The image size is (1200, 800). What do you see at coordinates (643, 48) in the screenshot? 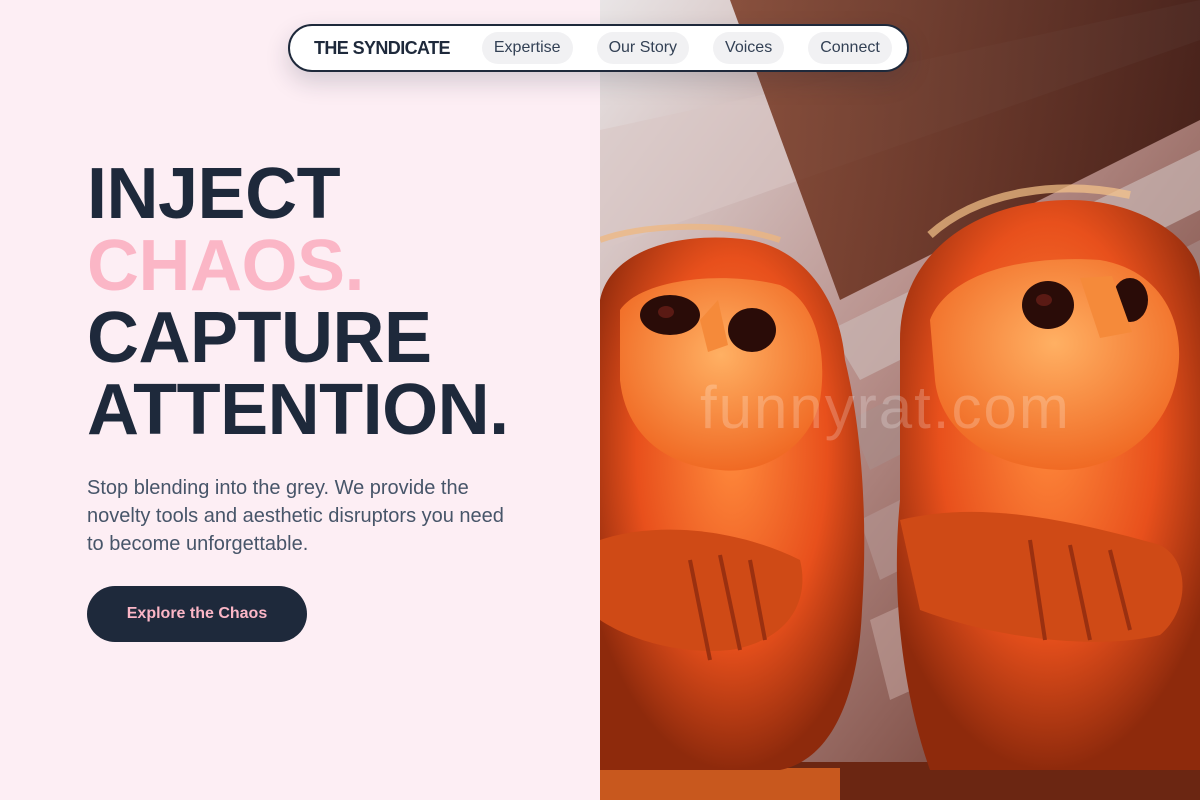
I see `nav-link-our-story: Our Story` at bounding box center [643, 48].